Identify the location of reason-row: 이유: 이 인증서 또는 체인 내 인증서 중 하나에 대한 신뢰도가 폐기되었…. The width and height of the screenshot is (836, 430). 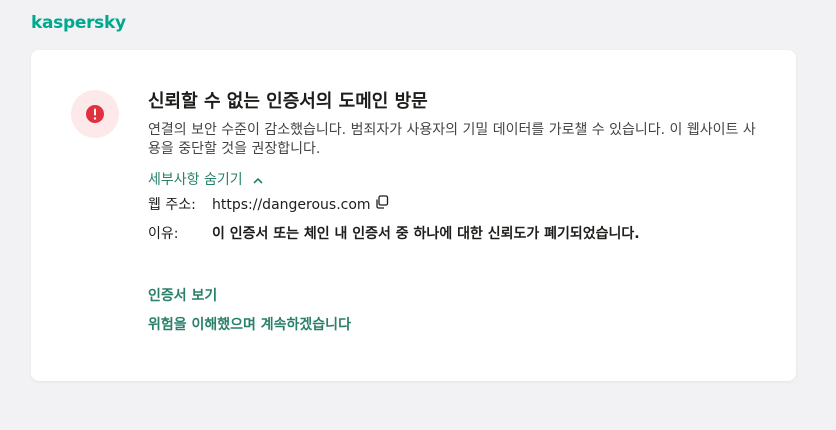
(458, 234).